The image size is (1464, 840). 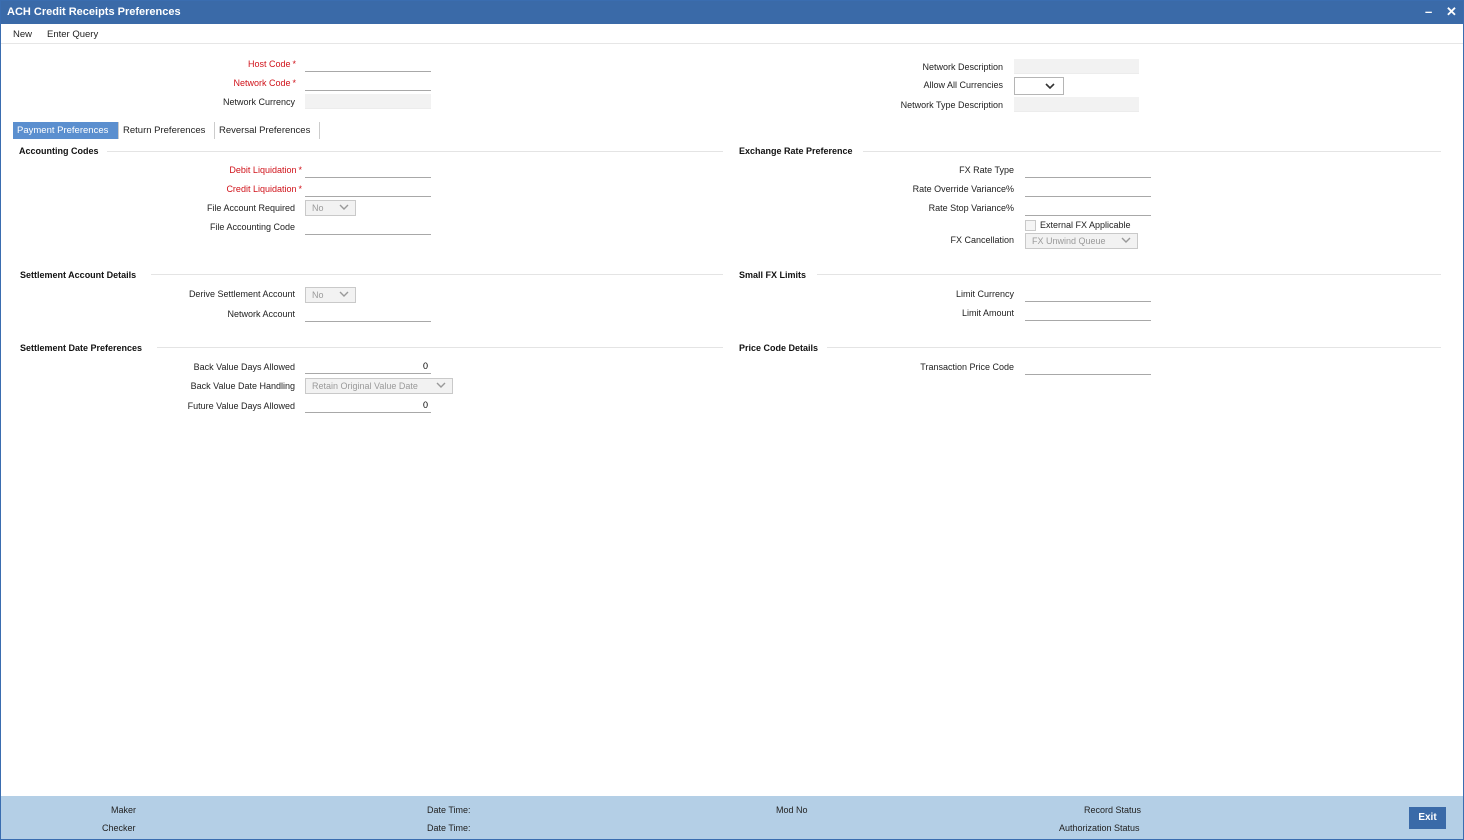 What do you see at coordinates (241, 406) in the screenshot?
I see `future-value-days-label: Future Value Days Allowed` at bounding box center [241, 406].